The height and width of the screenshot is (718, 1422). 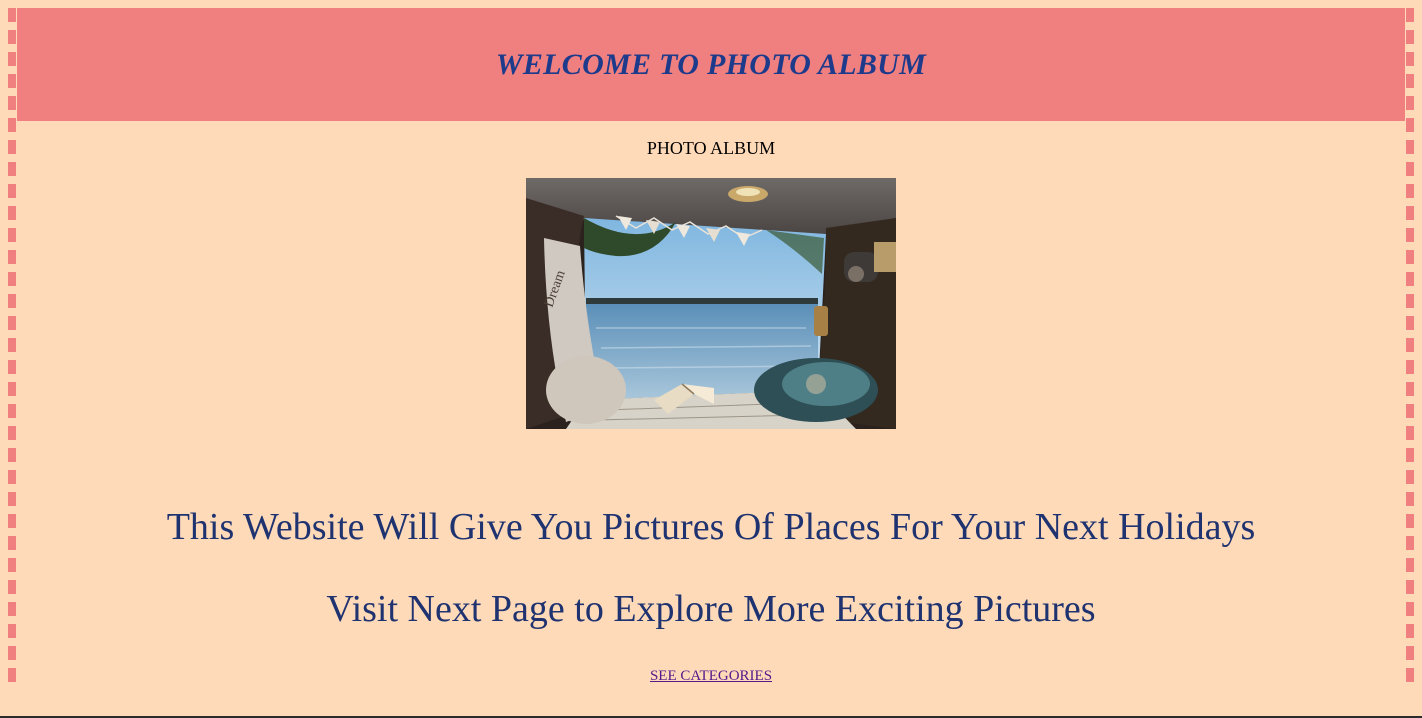 I want to click on album-photo: Dream, so click(x=711, y=303).